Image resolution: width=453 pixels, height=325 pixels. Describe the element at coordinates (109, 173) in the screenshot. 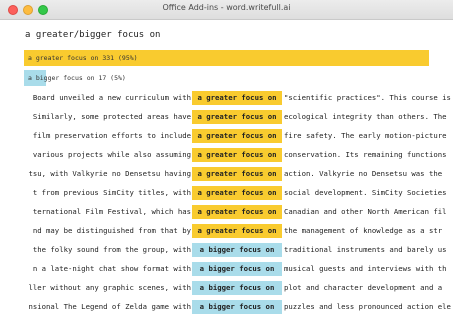

I see `context-before: tsu, with Valkyrie no Densetsu having` at that location.